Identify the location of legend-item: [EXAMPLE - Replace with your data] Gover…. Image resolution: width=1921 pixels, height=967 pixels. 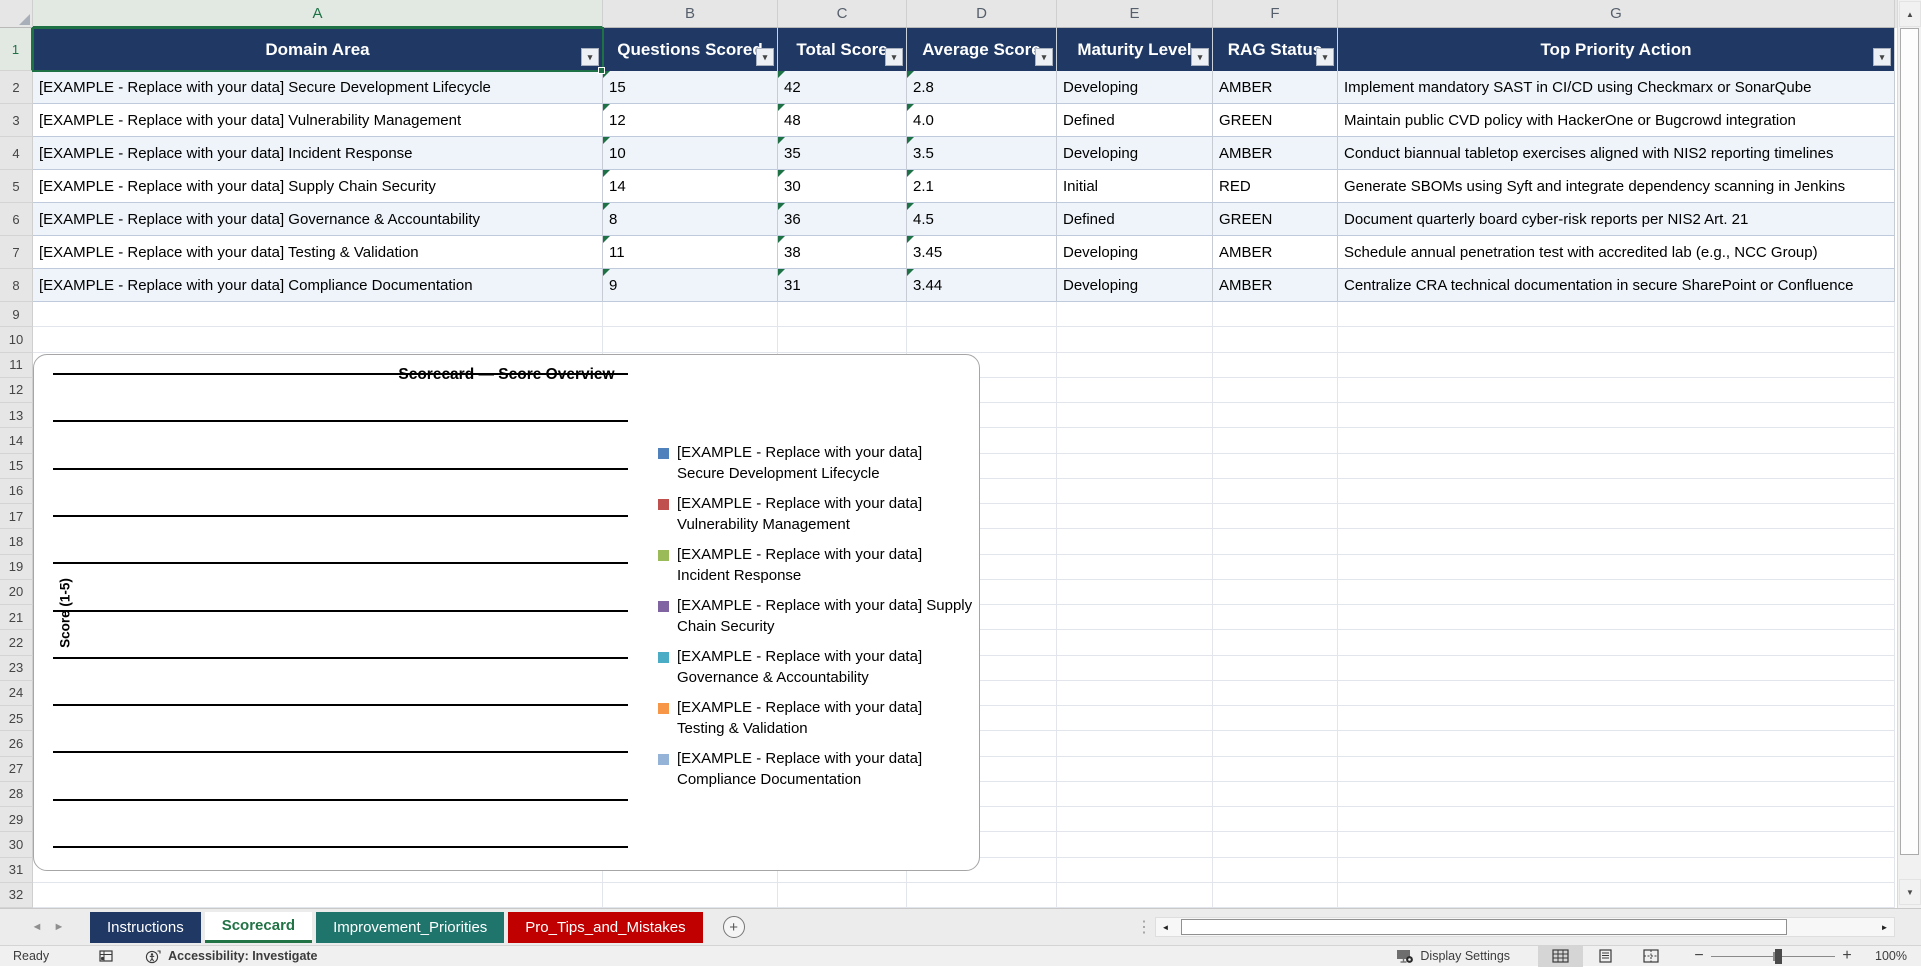
(815, 667).